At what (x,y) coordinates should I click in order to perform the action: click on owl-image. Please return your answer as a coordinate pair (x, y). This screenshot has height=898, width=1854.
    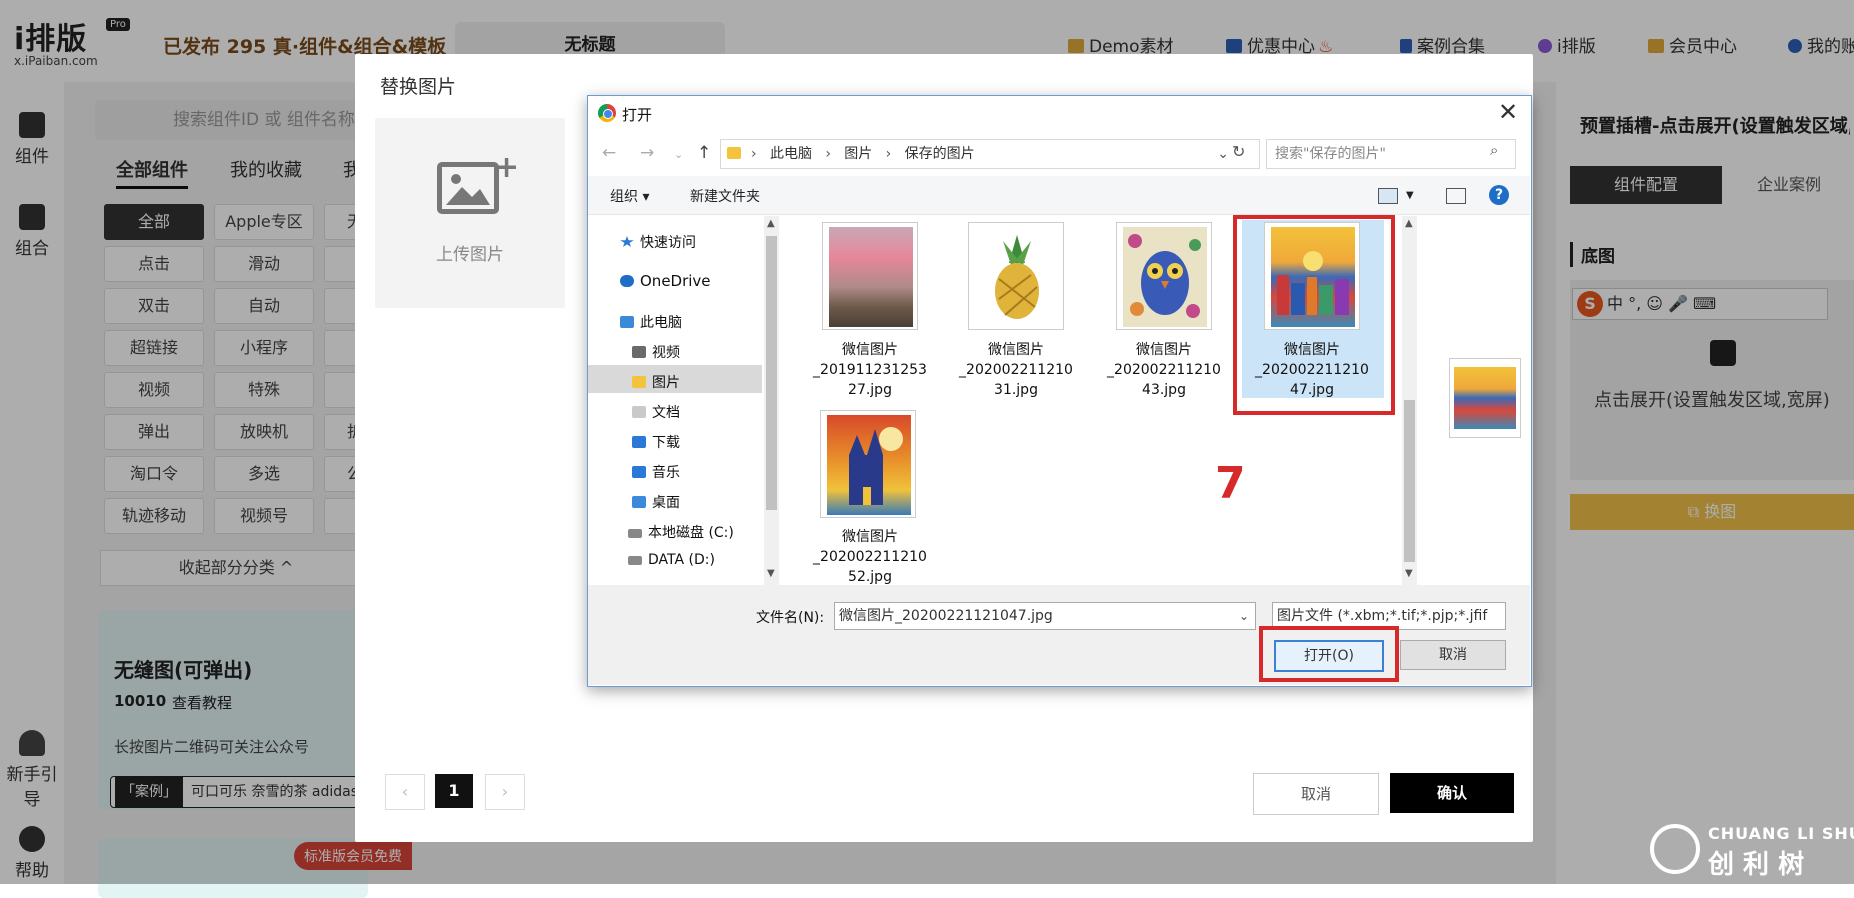
    Looking at the image, I should click on (1165, 277).